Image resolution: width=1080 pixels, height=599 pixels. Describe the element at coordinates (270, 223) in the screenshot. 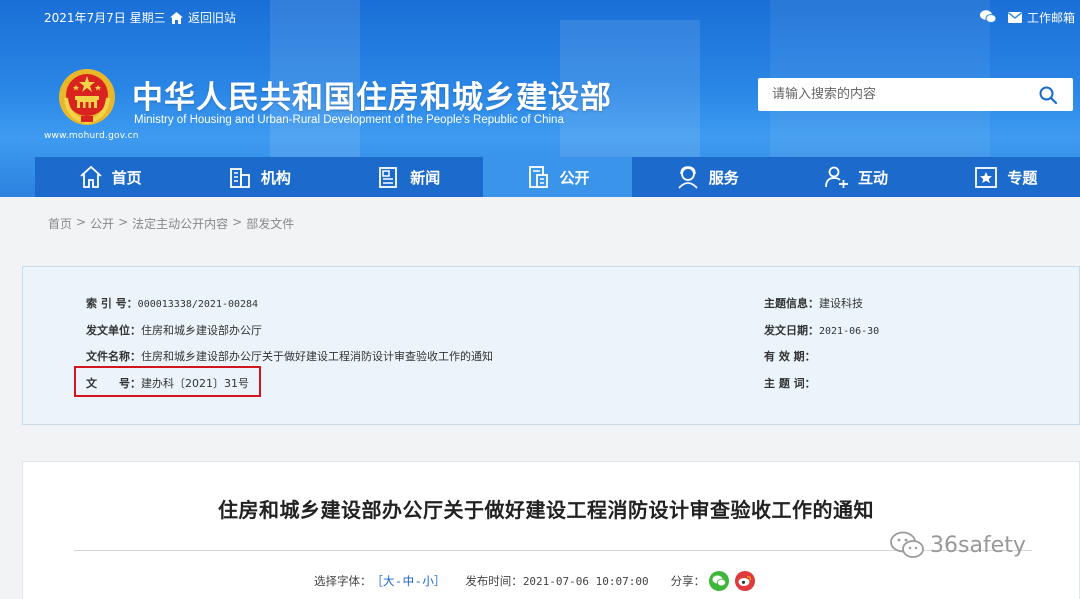

I see `breadcrumb-ministry-docs: 部发文件` at that location.